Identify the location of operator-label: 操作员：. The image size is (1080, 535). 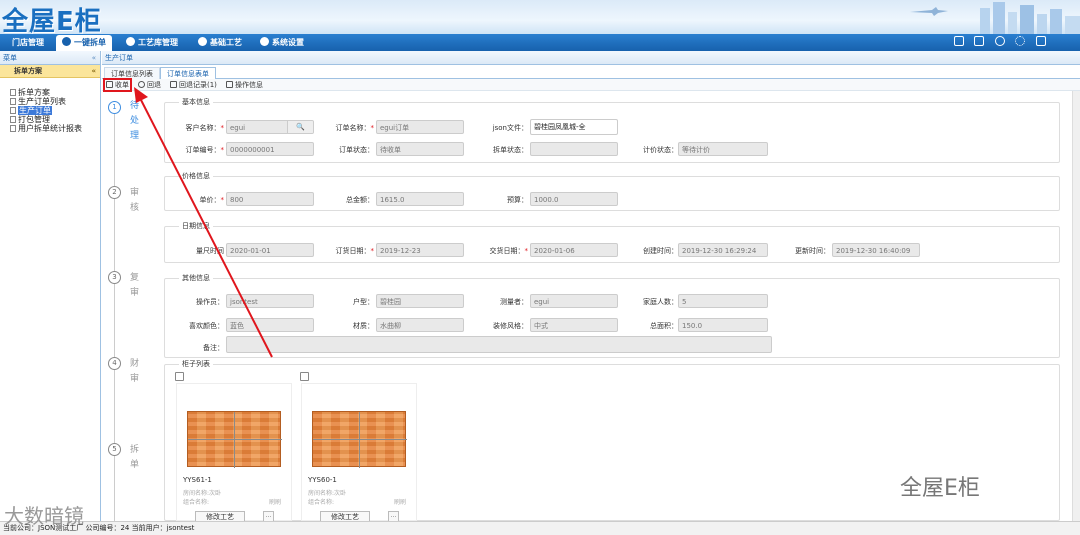
(210, 302).